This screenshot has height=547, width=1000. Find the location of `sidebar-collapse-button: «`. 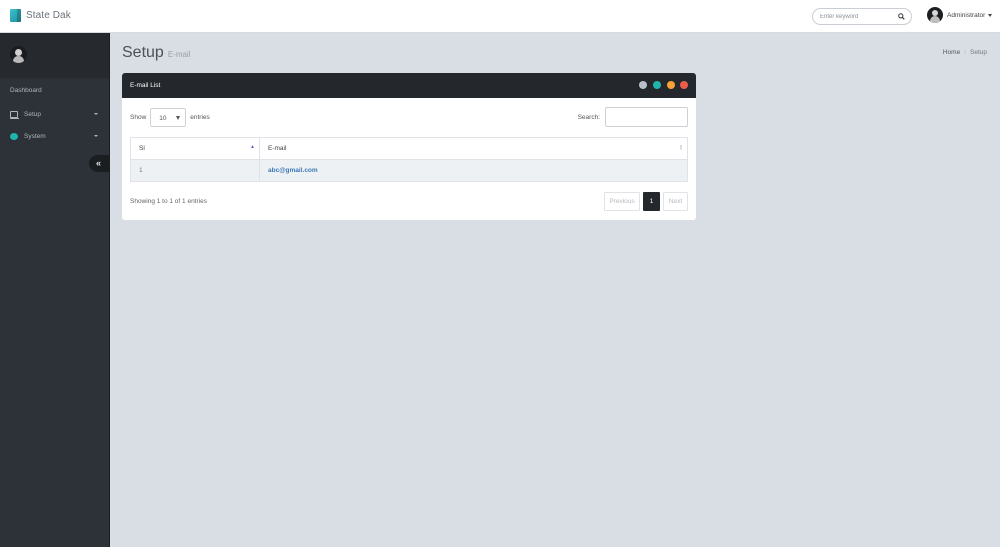

sidebar-collapse-button: « is located at coordinates (99, 163).